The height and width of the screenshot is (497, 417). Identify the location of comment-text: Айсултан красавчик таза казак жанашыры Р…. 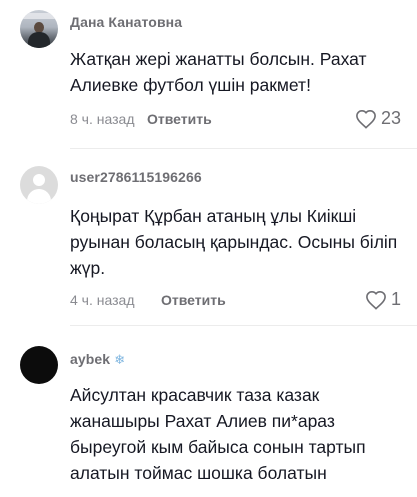
(218, 434).